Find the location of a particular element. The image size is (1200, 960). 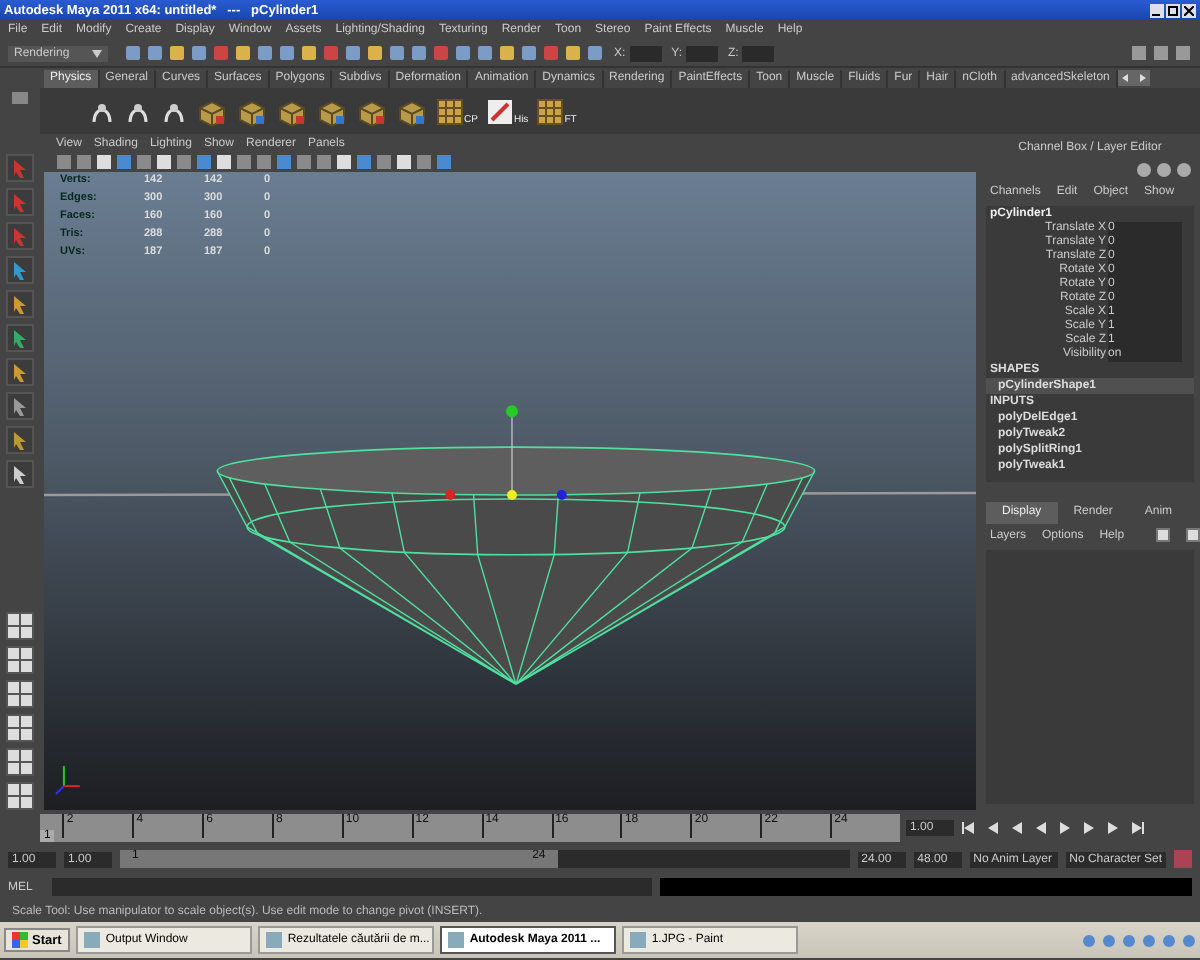

close-icon is located at coordinates (1189, 10).